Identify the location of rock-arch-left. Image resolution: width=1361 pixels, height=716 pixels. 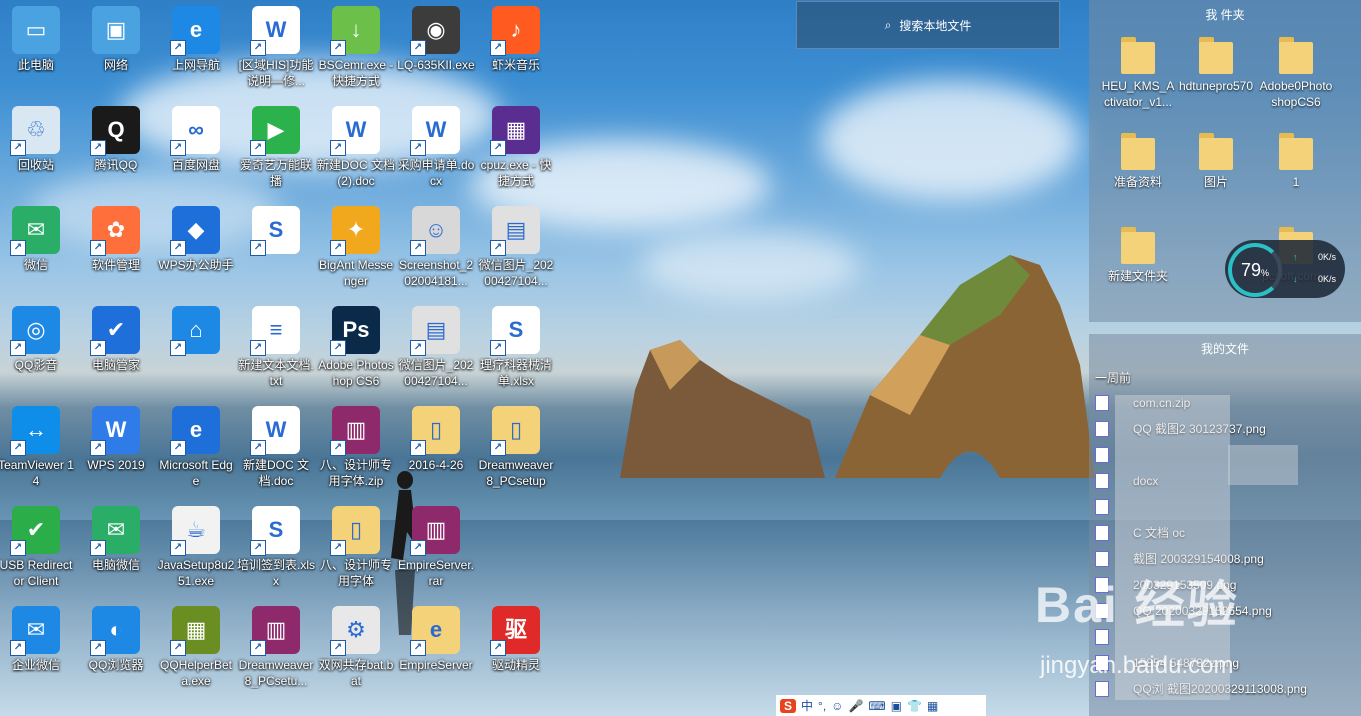
(722, 409).